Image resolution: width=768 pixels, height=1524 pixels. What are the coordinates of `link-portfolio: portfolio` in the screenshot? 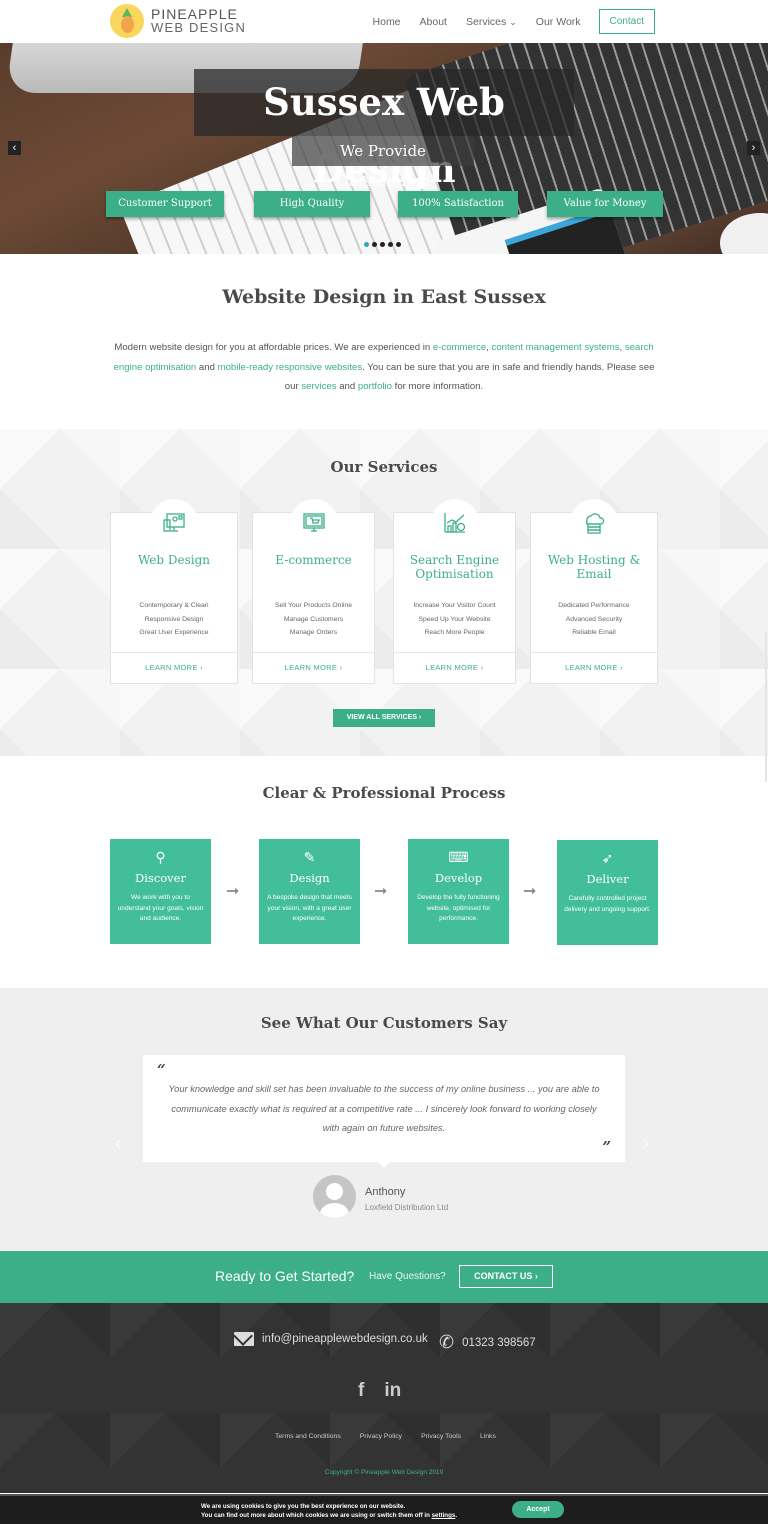 It's located at (375, 386).